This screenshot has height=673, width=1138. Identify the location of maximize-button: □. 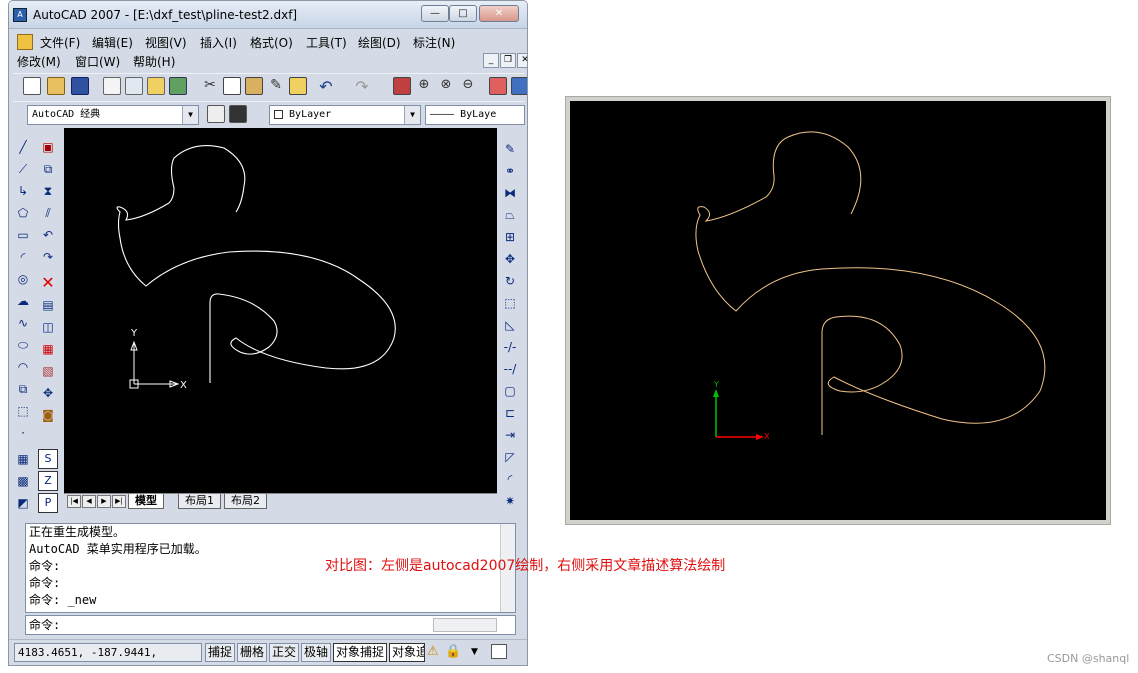
(463, 13).